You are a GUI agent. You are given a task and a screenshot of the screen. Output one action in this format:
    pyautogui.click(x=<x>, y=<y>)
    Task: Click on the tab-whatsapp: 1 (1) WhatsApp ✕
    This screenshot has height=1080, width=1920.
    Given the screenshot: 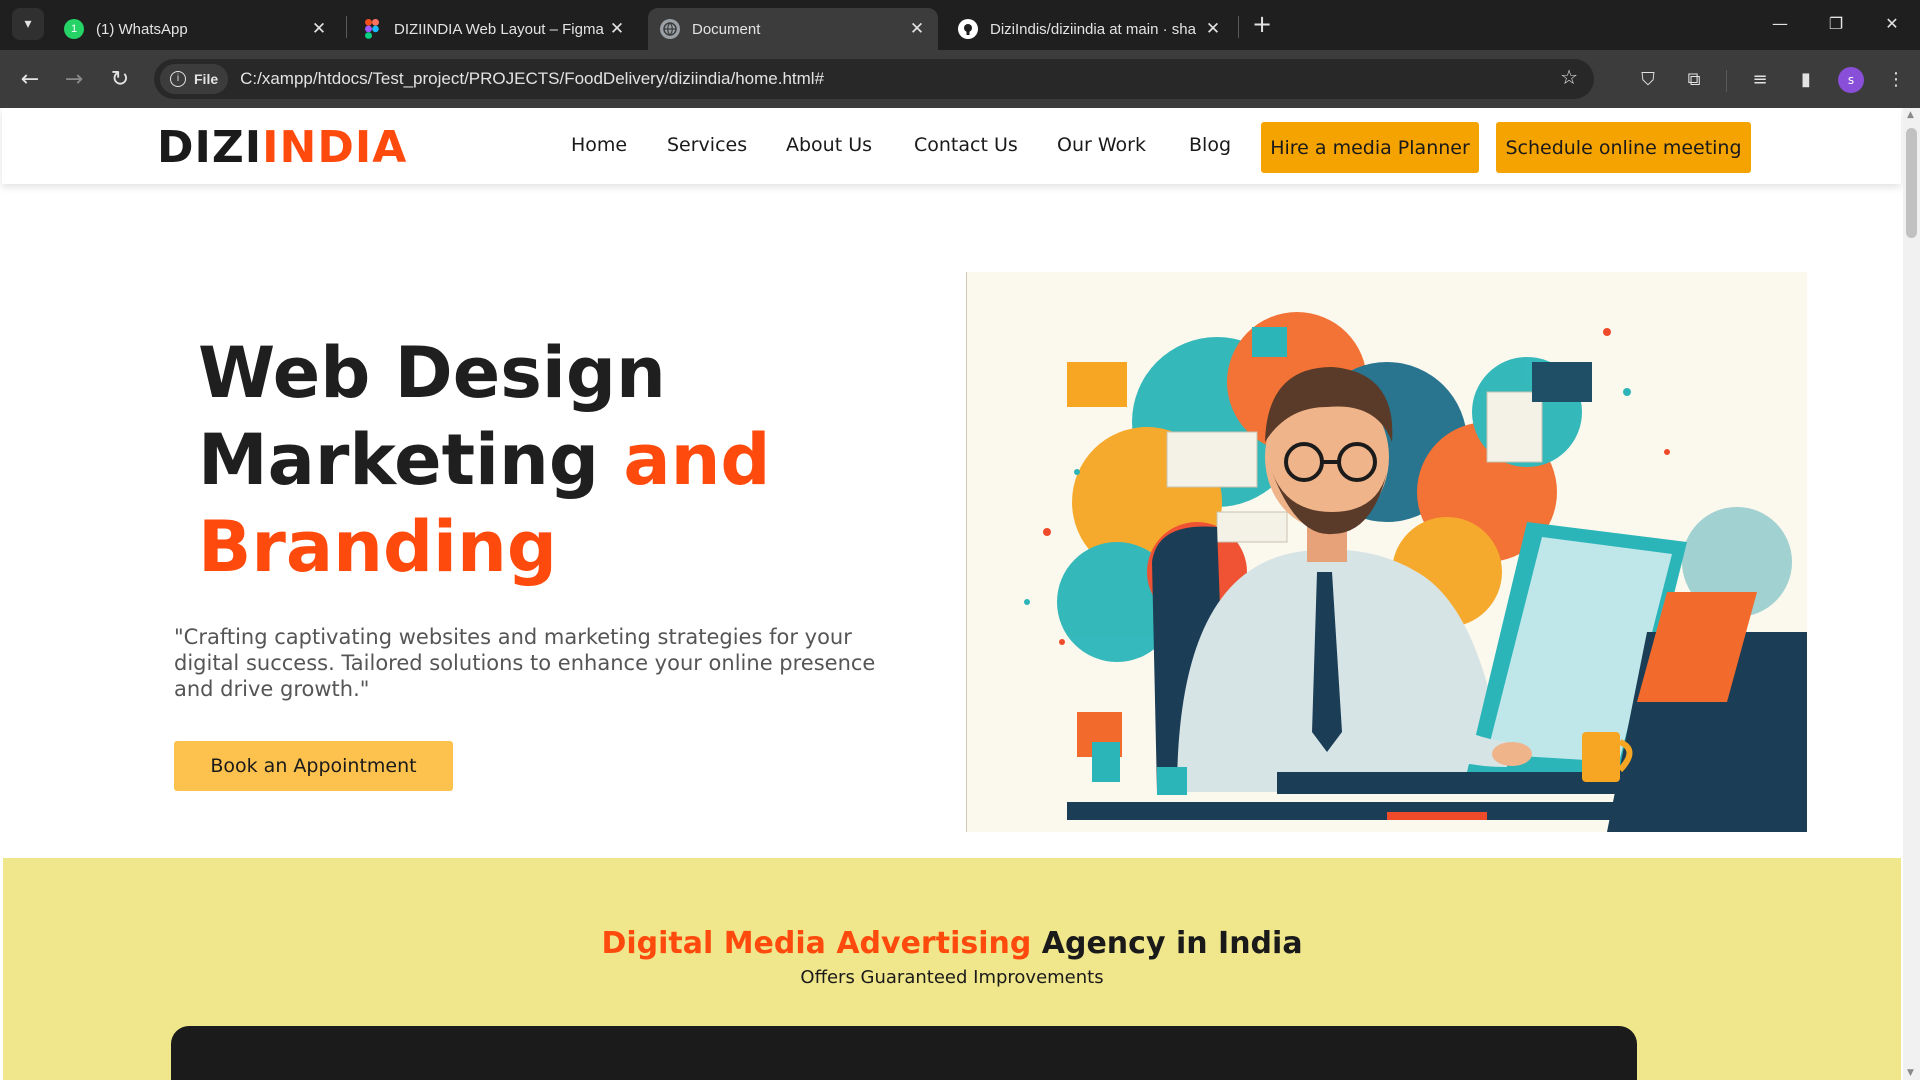 What is the action you would take?
    pyautogui.click(x=196, y=29)
    